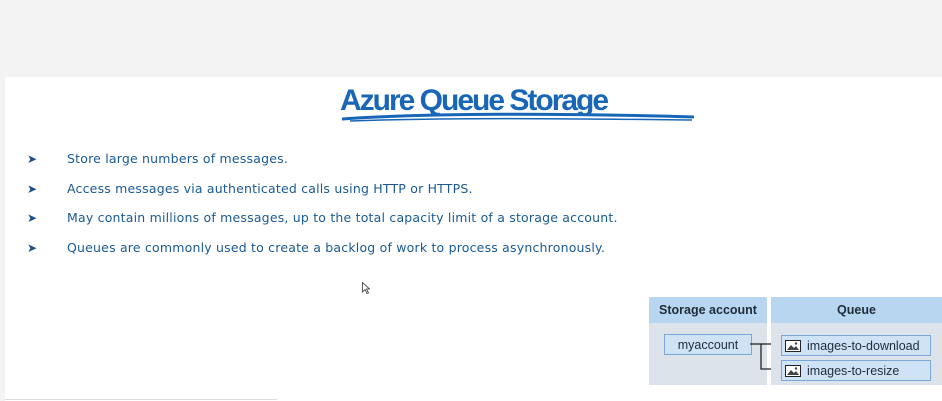 The image size is (942, 401). What do you see at coordinates (178, 158) in the screenshot?
I see `bullet-text: Store large numbers of messages.` at bounding box center [178, 158].